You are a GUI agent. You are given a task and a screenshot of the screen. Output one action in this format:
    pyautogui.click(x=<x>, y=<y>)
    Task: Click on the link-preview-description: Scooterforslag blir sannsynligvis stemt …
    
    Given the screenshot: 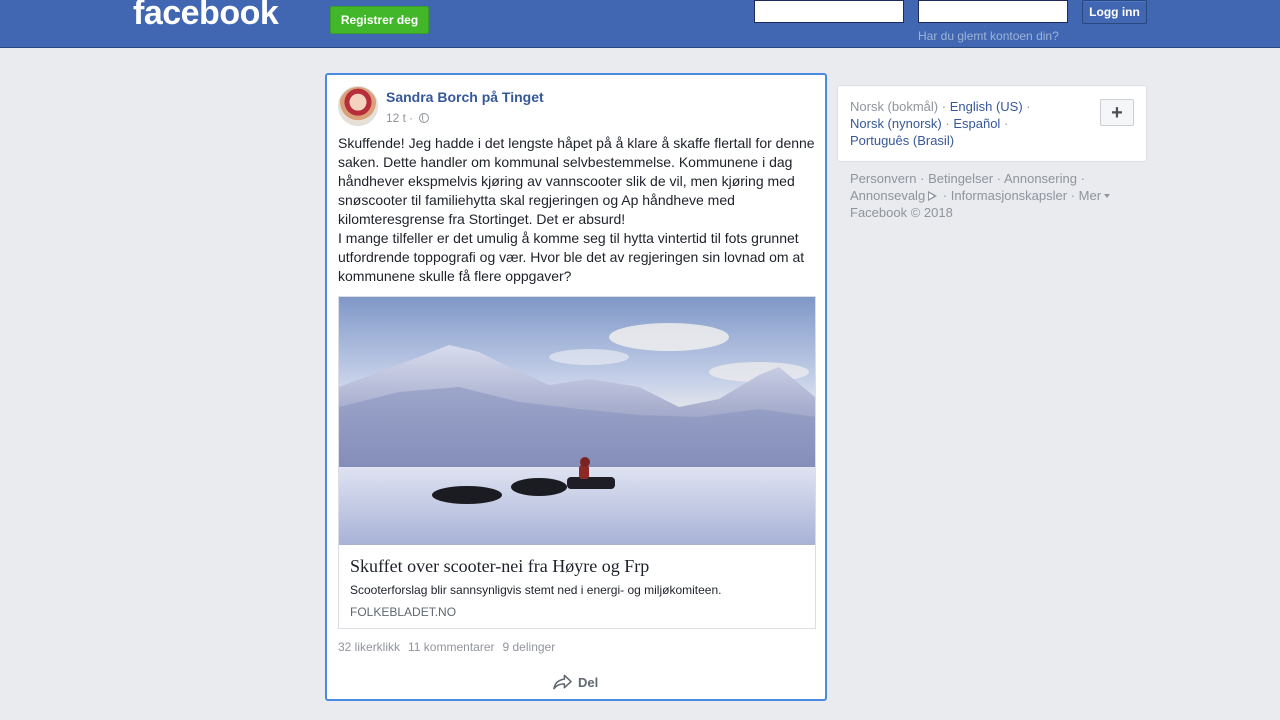 What is the action you would take?
    pyautogui.click(x=536, y=590)
    